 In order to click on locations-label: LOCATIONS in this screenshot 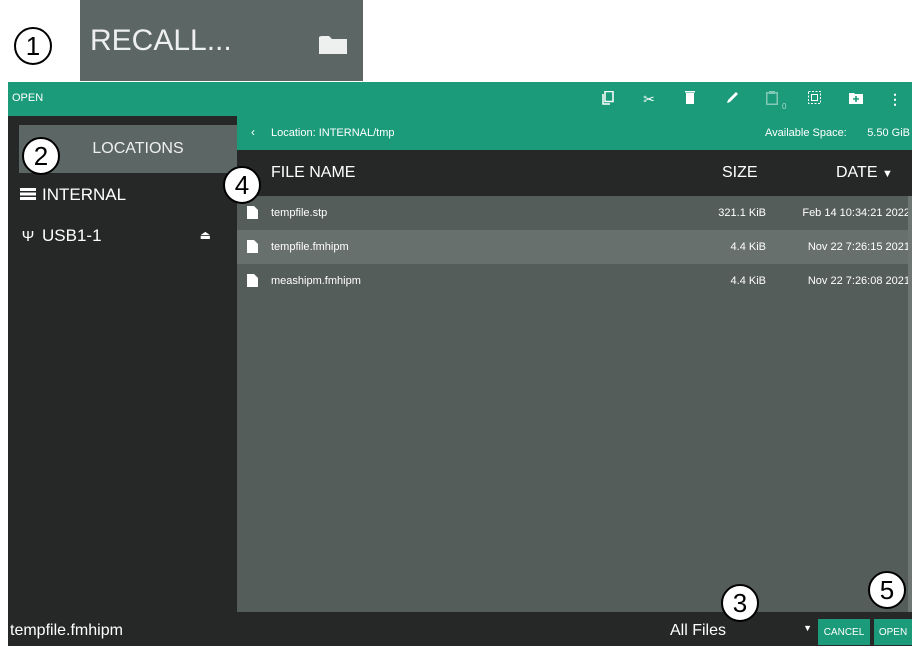, I will do `click(138, 148)`.